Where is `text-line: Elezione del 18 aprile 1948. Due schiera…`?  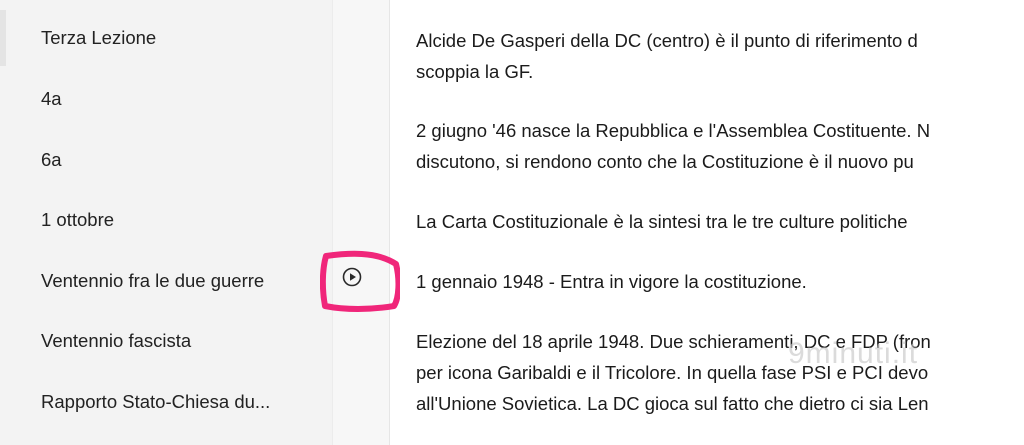
text-line: Elezione del 18 aprile 1948. Due schiera… is located at coordinates (673, 341).